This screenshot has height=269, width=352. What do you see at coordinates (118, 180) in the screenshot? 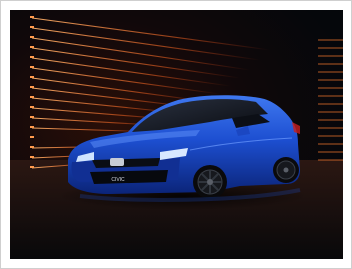
I see `model-badge: CIVIC` at bounding box center [118, 180].